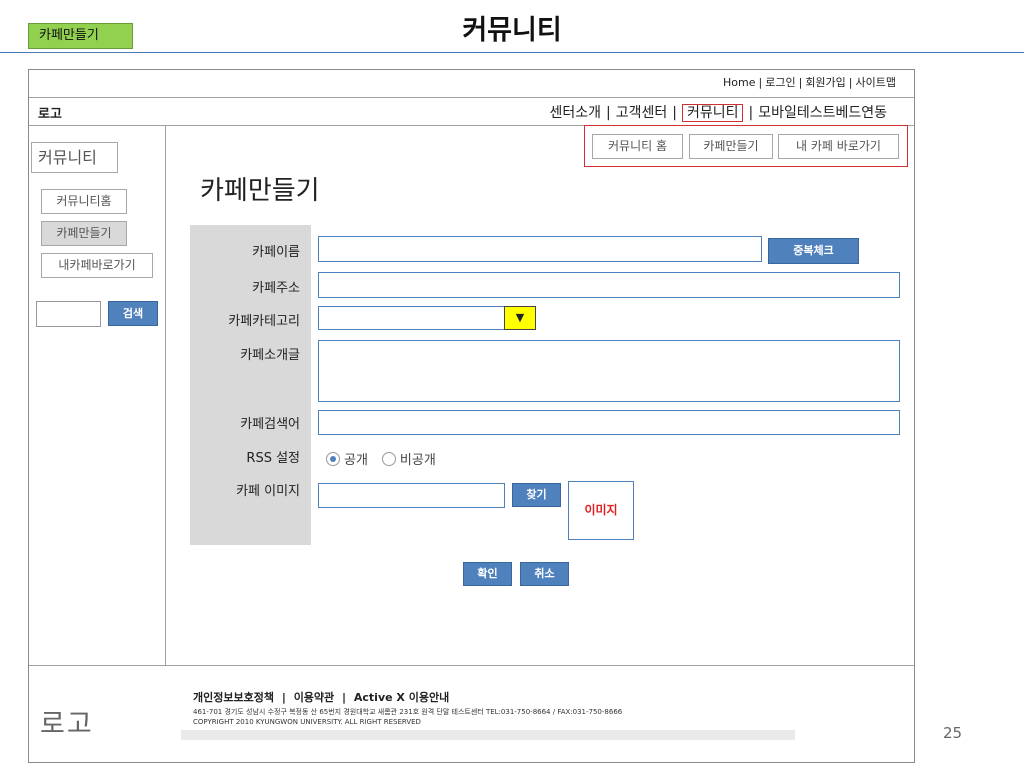  What do you see at coordinates (609, 422) in the screenshot?
I see `cafe-keyword-input` at bounding box center [609, 422].